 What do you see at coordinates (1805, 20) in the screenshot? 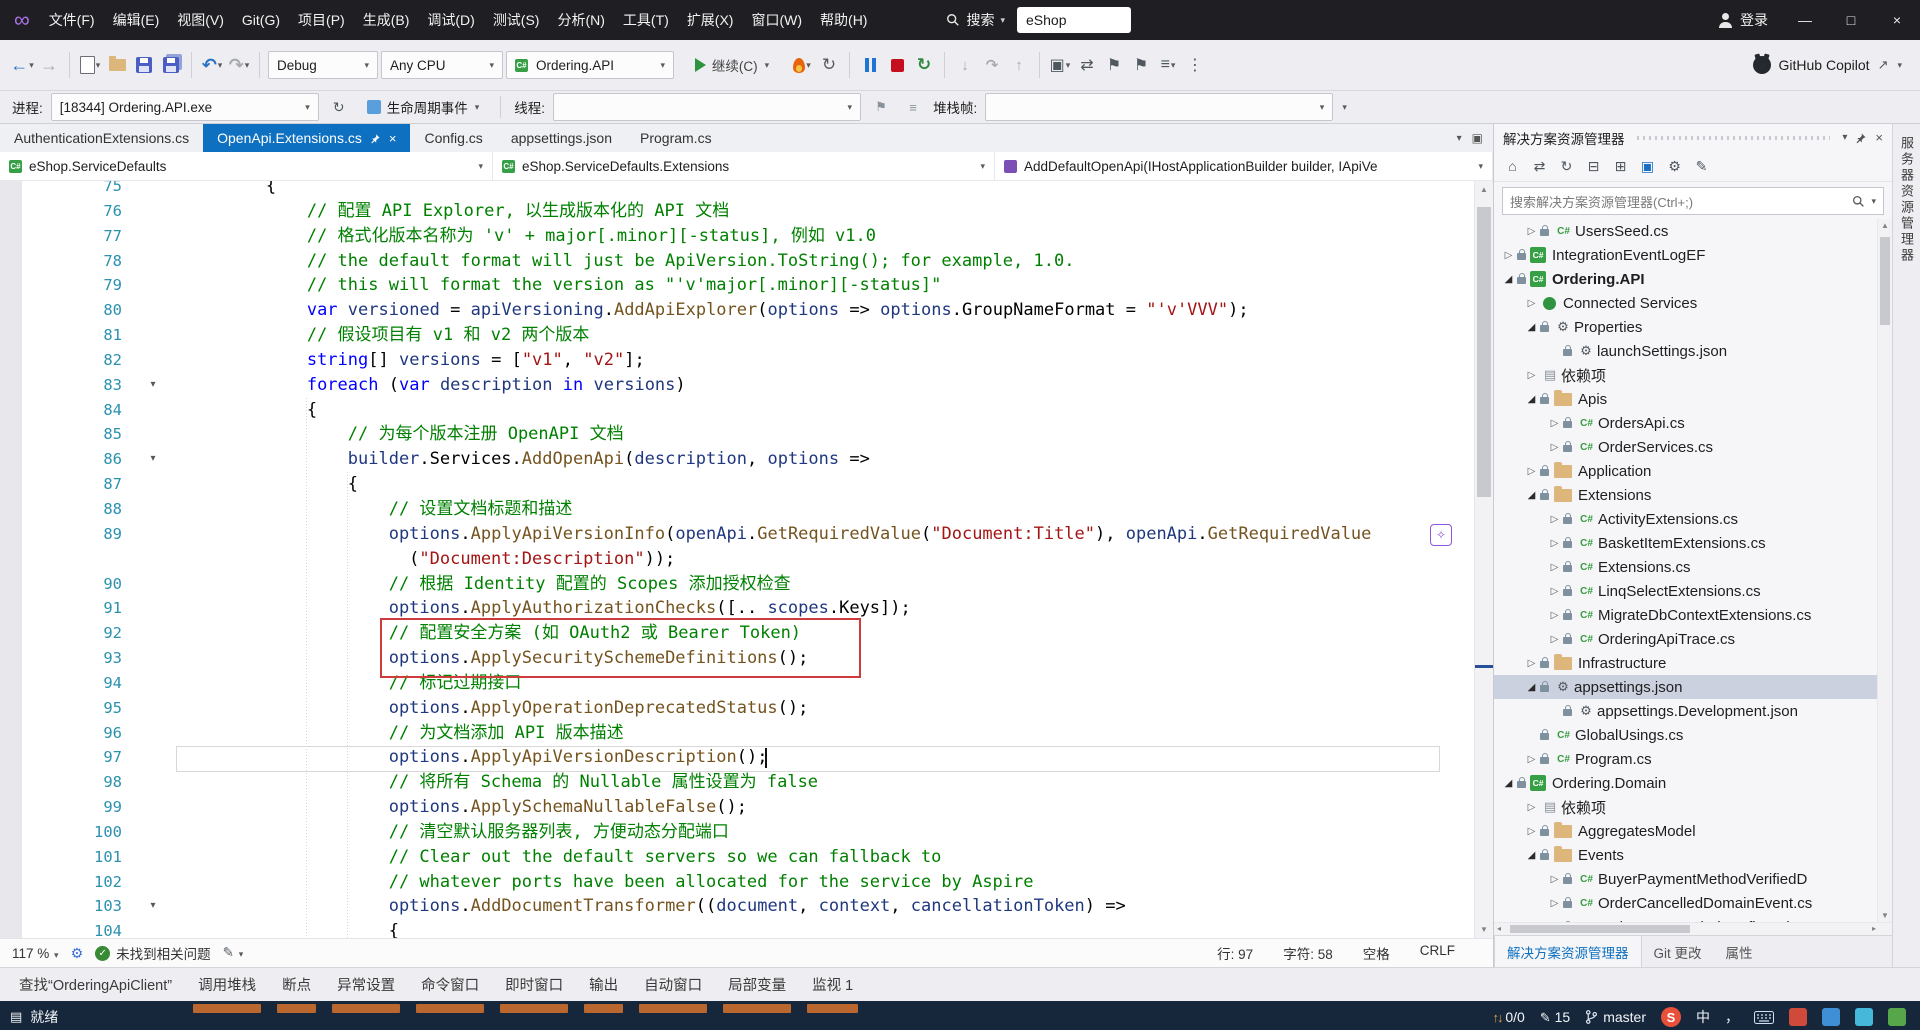
I see `minimize-button: —` at bounding box center [1805, 20].